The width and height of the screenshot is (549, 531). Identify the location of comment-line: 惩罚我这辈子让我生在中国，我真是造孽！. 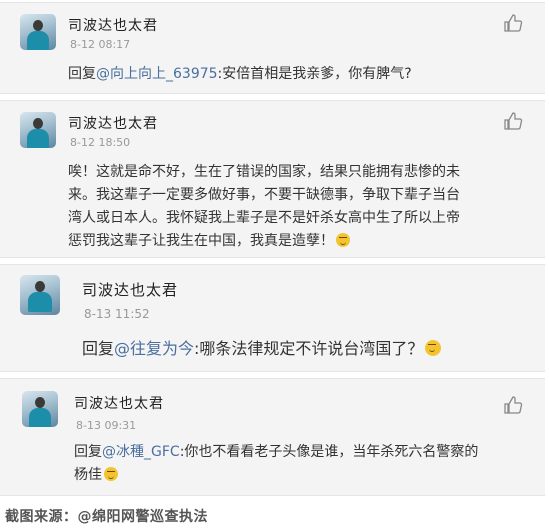
(201, 241).